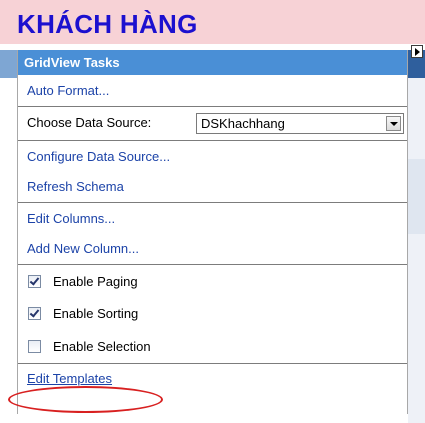  Describe the element at coordinates (212, 346) in the screenshot. I see `enable-selection-row: Enable Selection` at that location.